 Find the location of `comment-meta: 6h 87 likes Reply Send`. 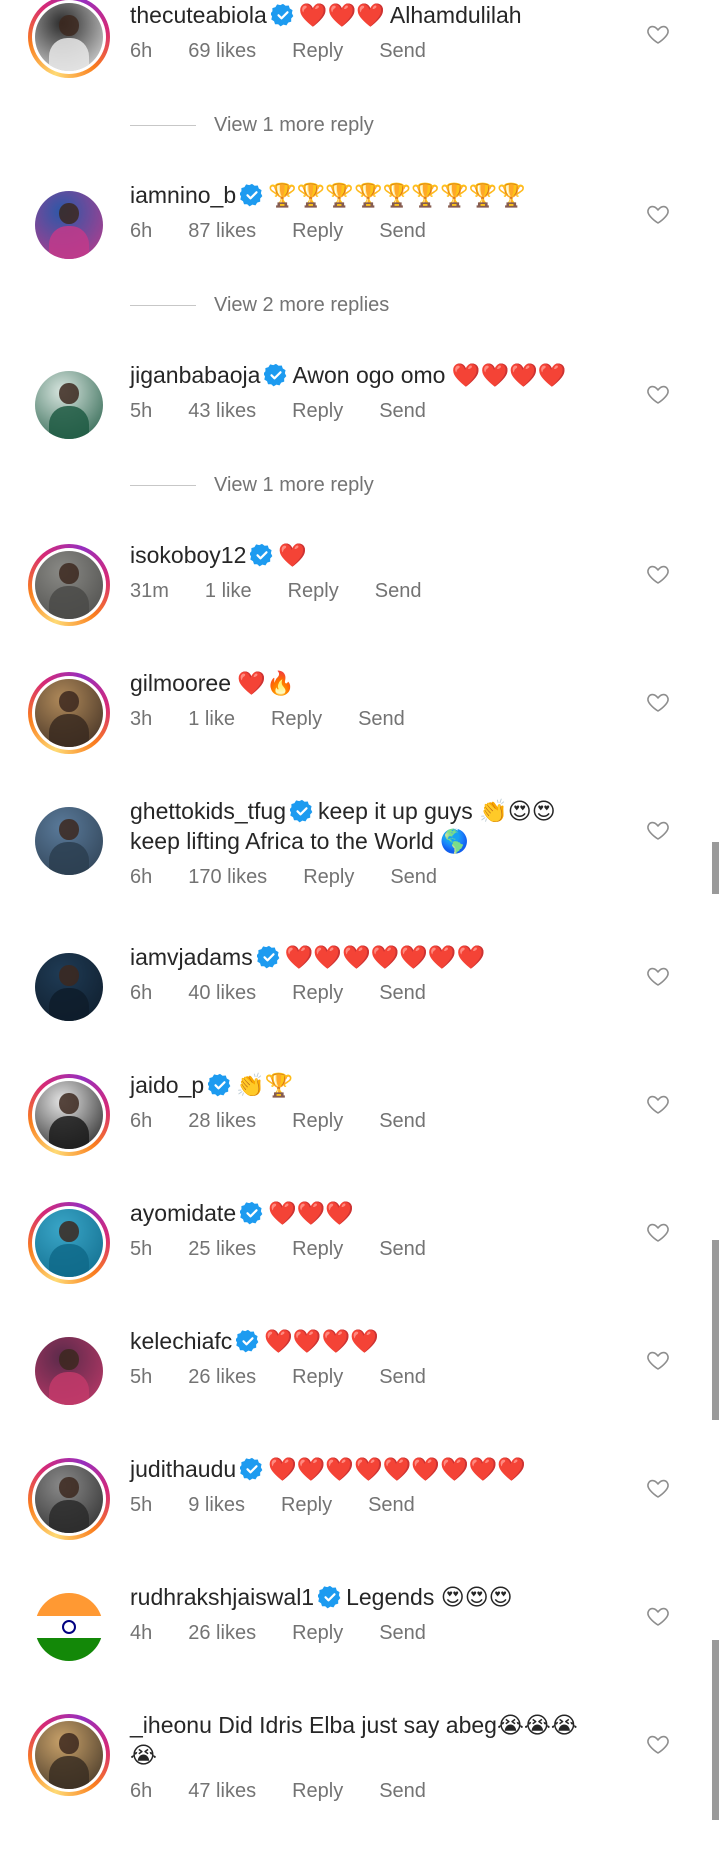

comment-meta: 6h 87 likes Reply Send is located at coordinates (370, 231).